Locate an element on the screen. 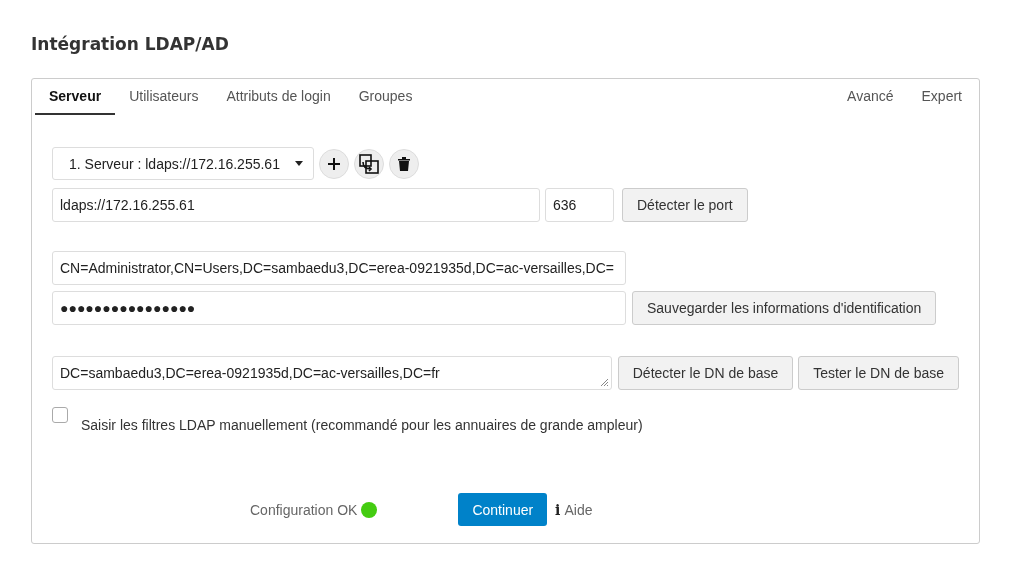 The image size is (1011, 579). add-server-button is located at coordinates (334, 163).